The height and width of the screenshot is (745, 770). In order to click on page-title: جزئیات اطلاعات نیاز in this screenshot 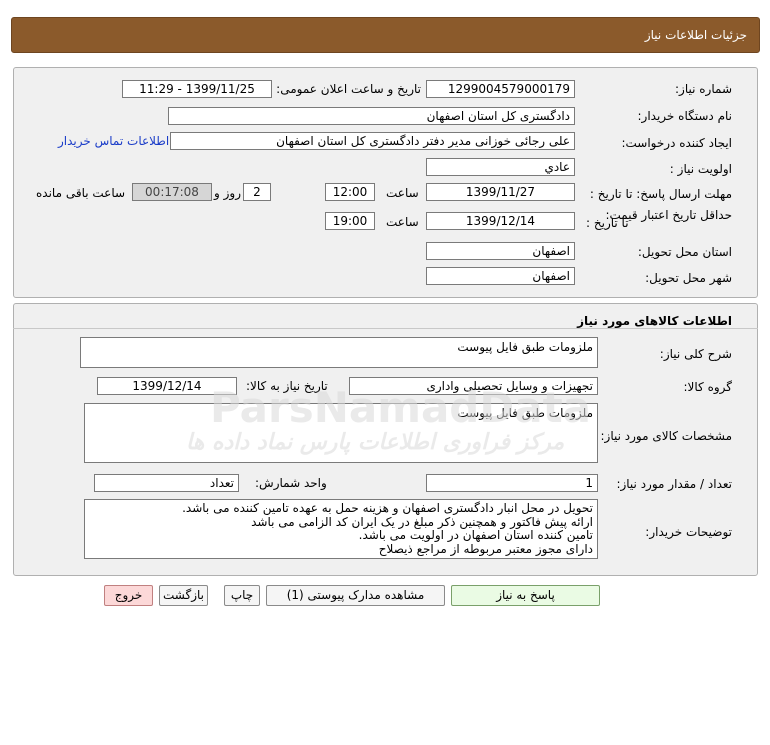, I will do `click(695, 35)`.